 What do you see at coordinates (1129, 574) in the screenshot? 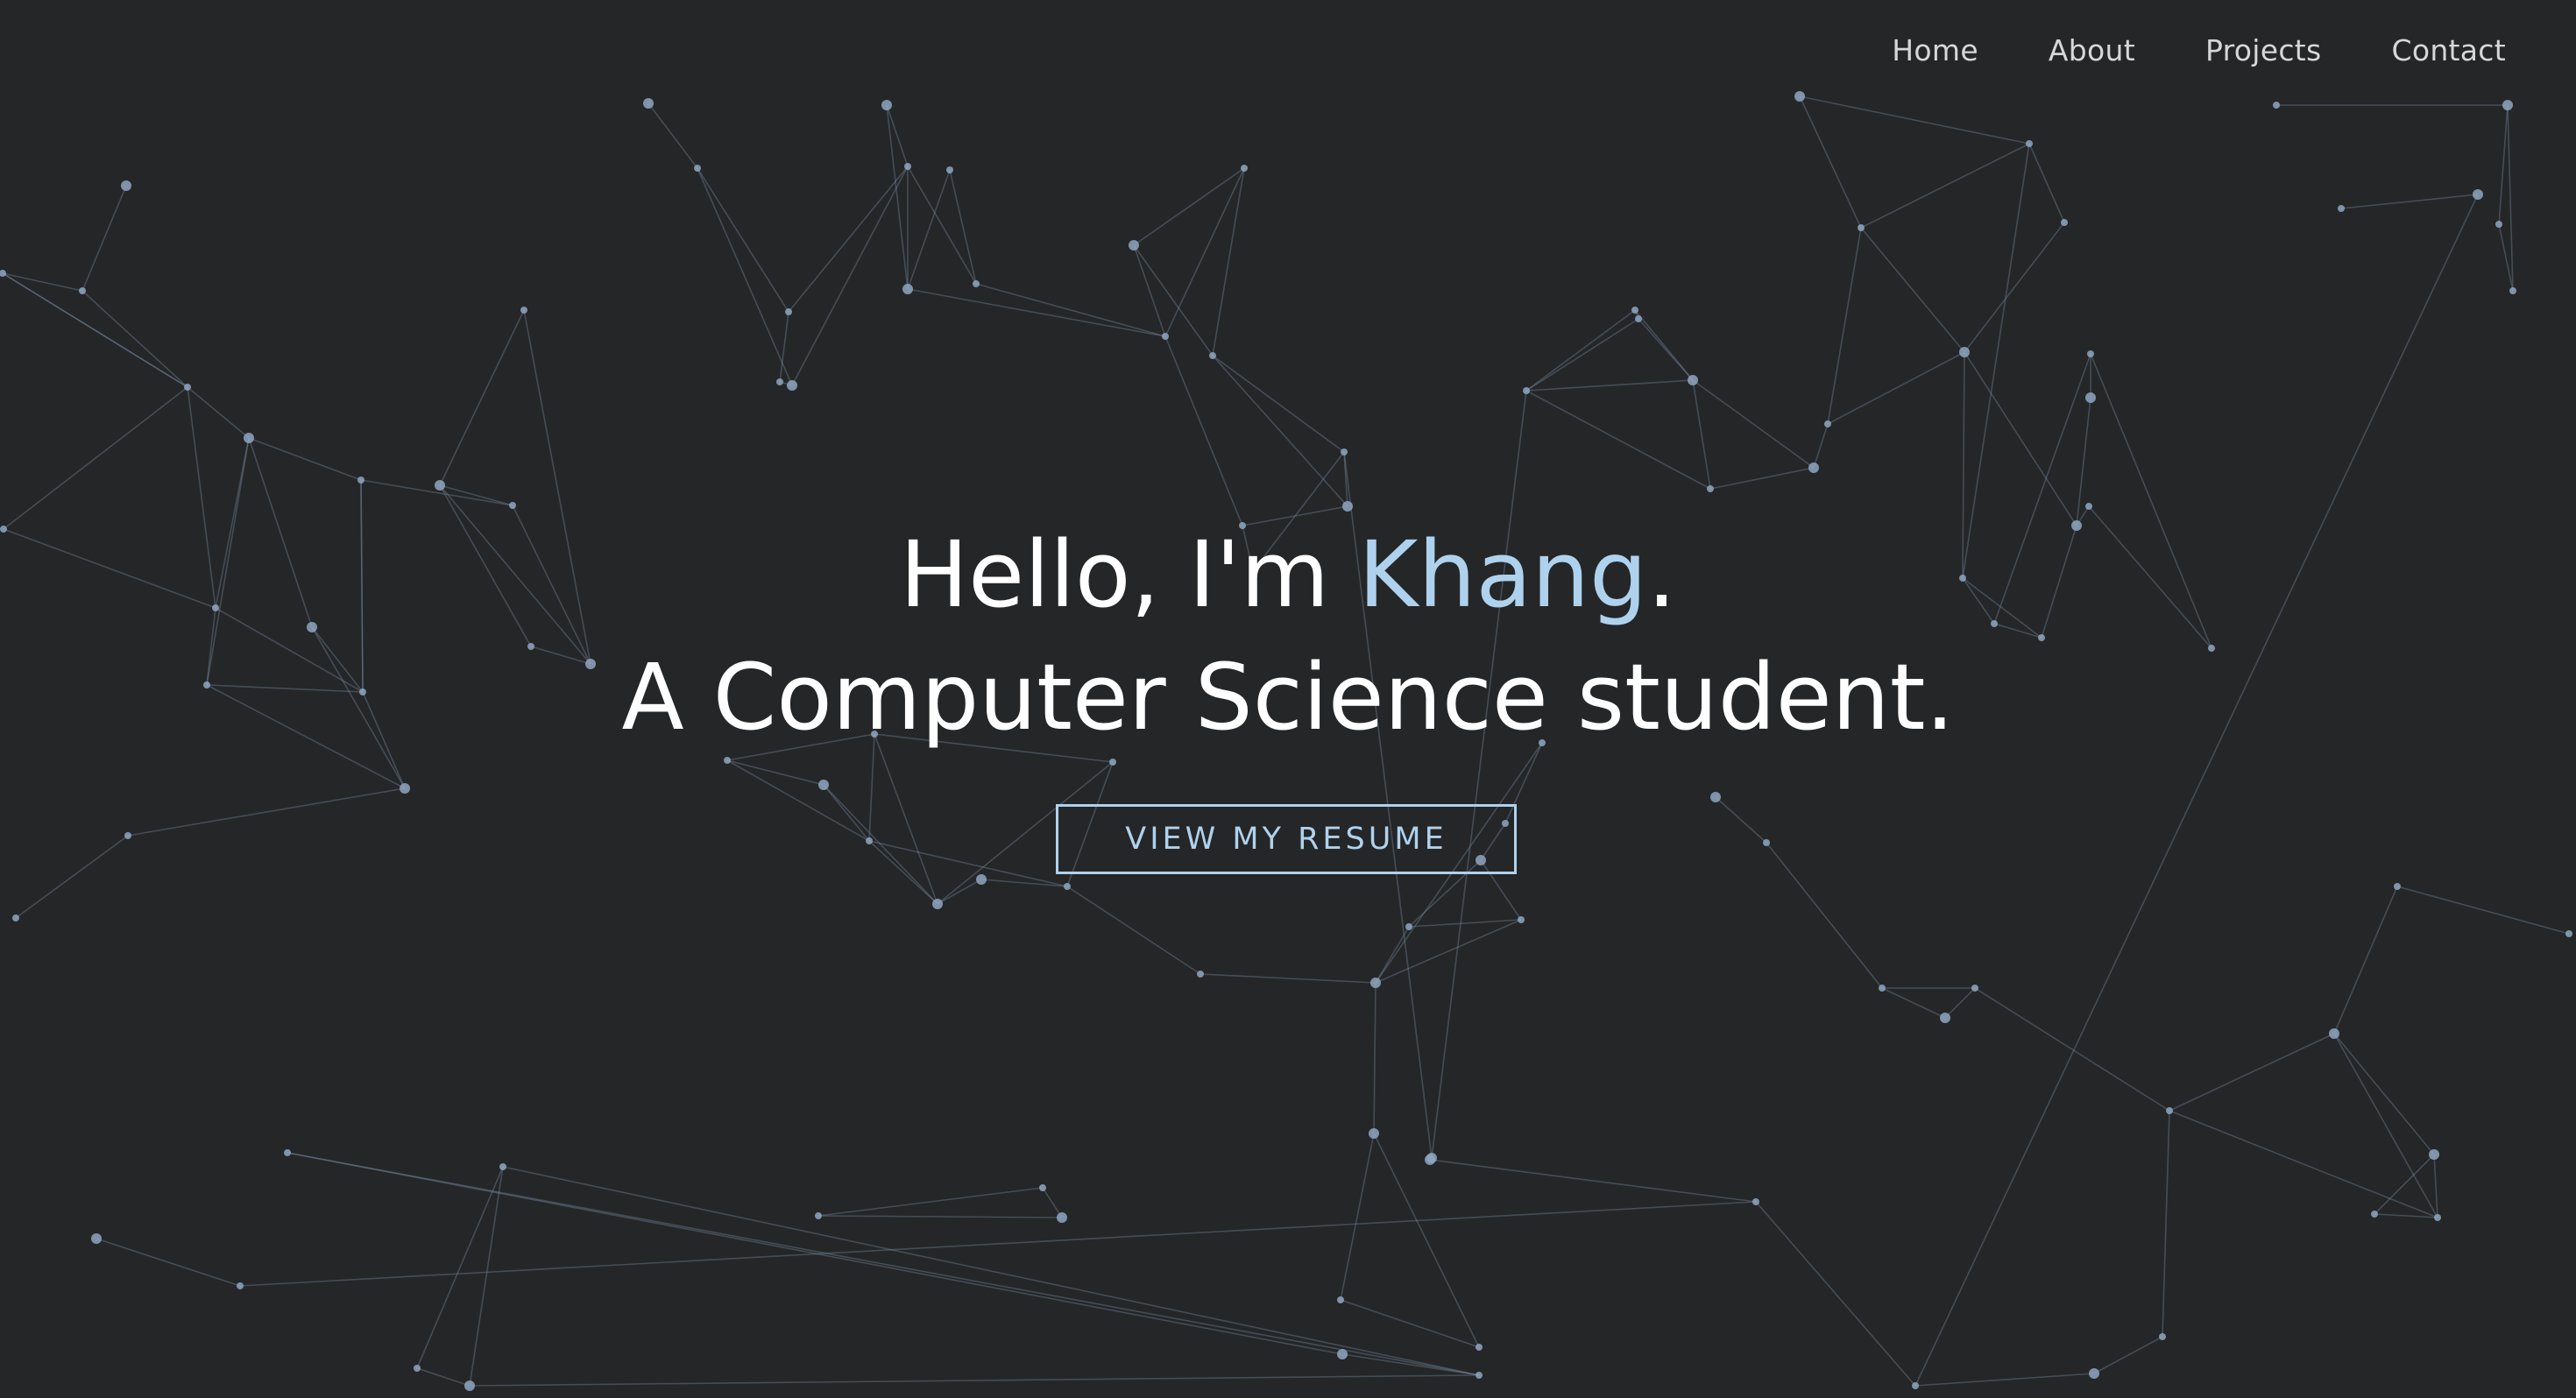
I see `greeting-prefix: Hello, I'm` at bounding box center [1129, 574].